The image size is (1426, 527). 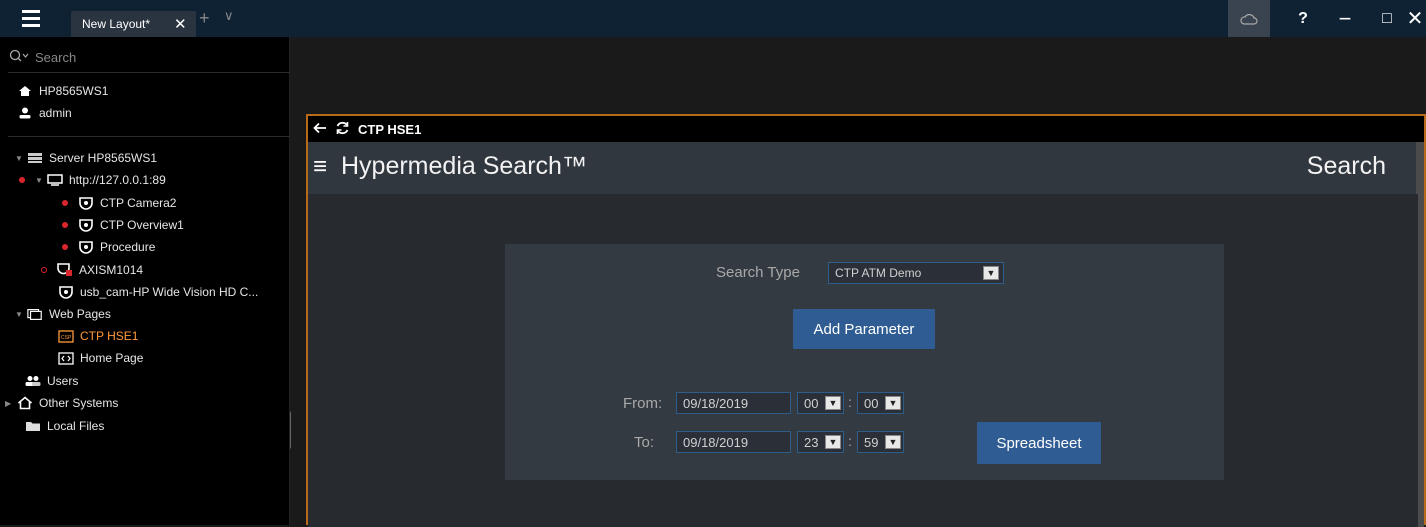 I want to click on search-type-label: Search Type, so click(x=758, y=272).